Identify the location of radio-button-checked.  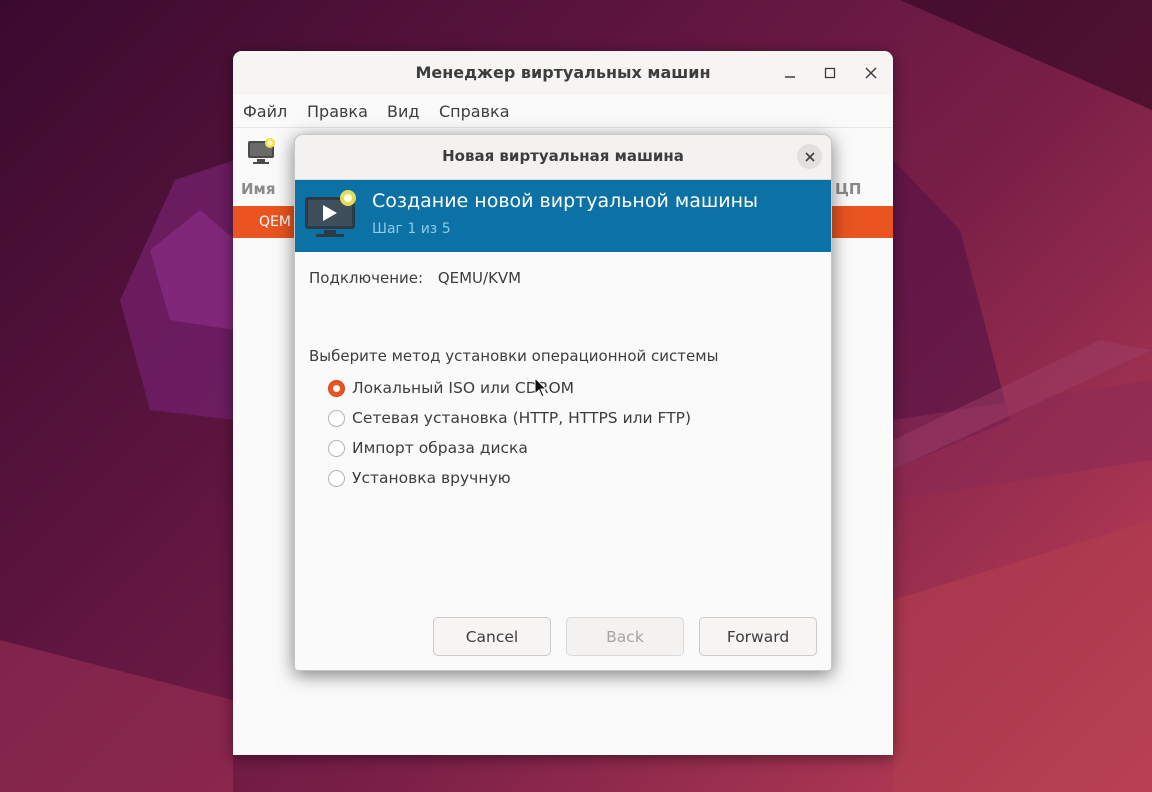
(336, 388).